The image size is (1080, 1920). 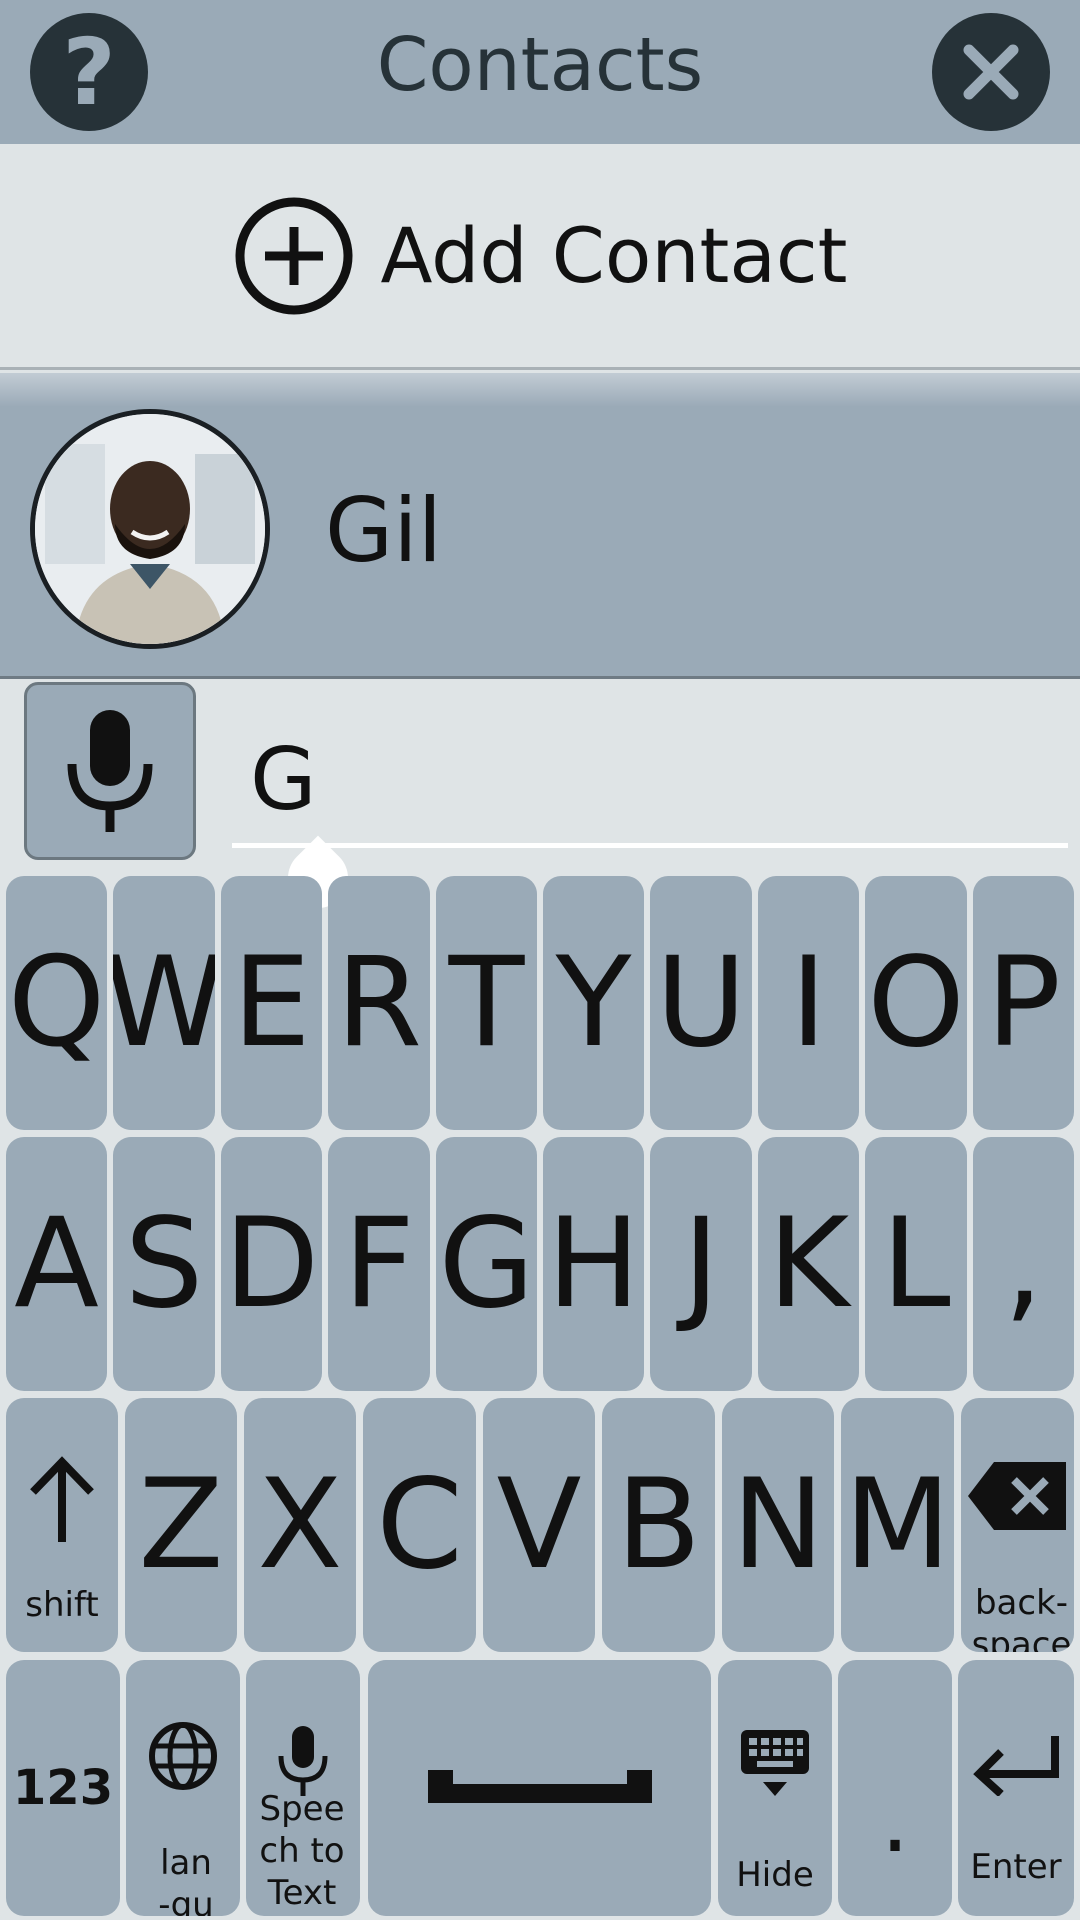 I want to click on backspace-label: back-space, so click(x=1021, y=1617).